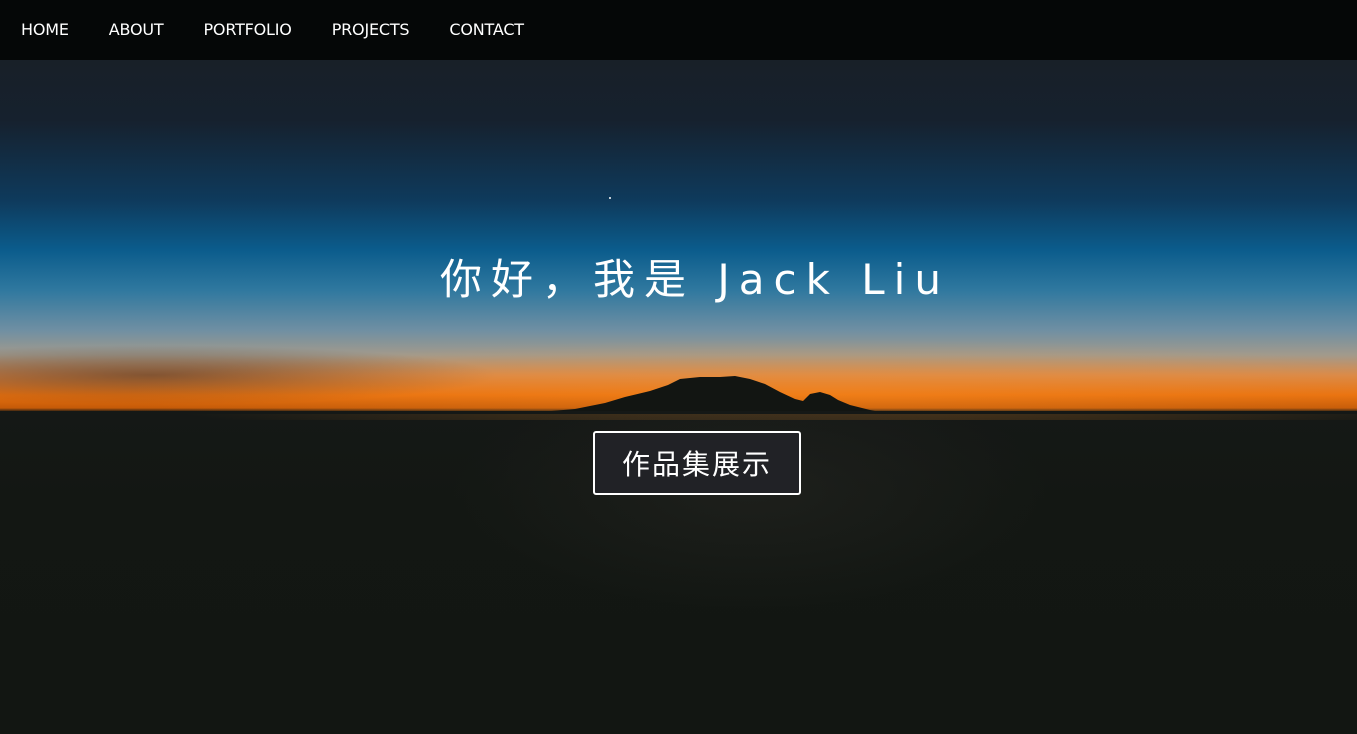  Describe the element at coordinates (678, 30) in the screenshot. I see `navbar: HOME ABOUT PORTFOLIO PROJECTS CONTACT` at that location.